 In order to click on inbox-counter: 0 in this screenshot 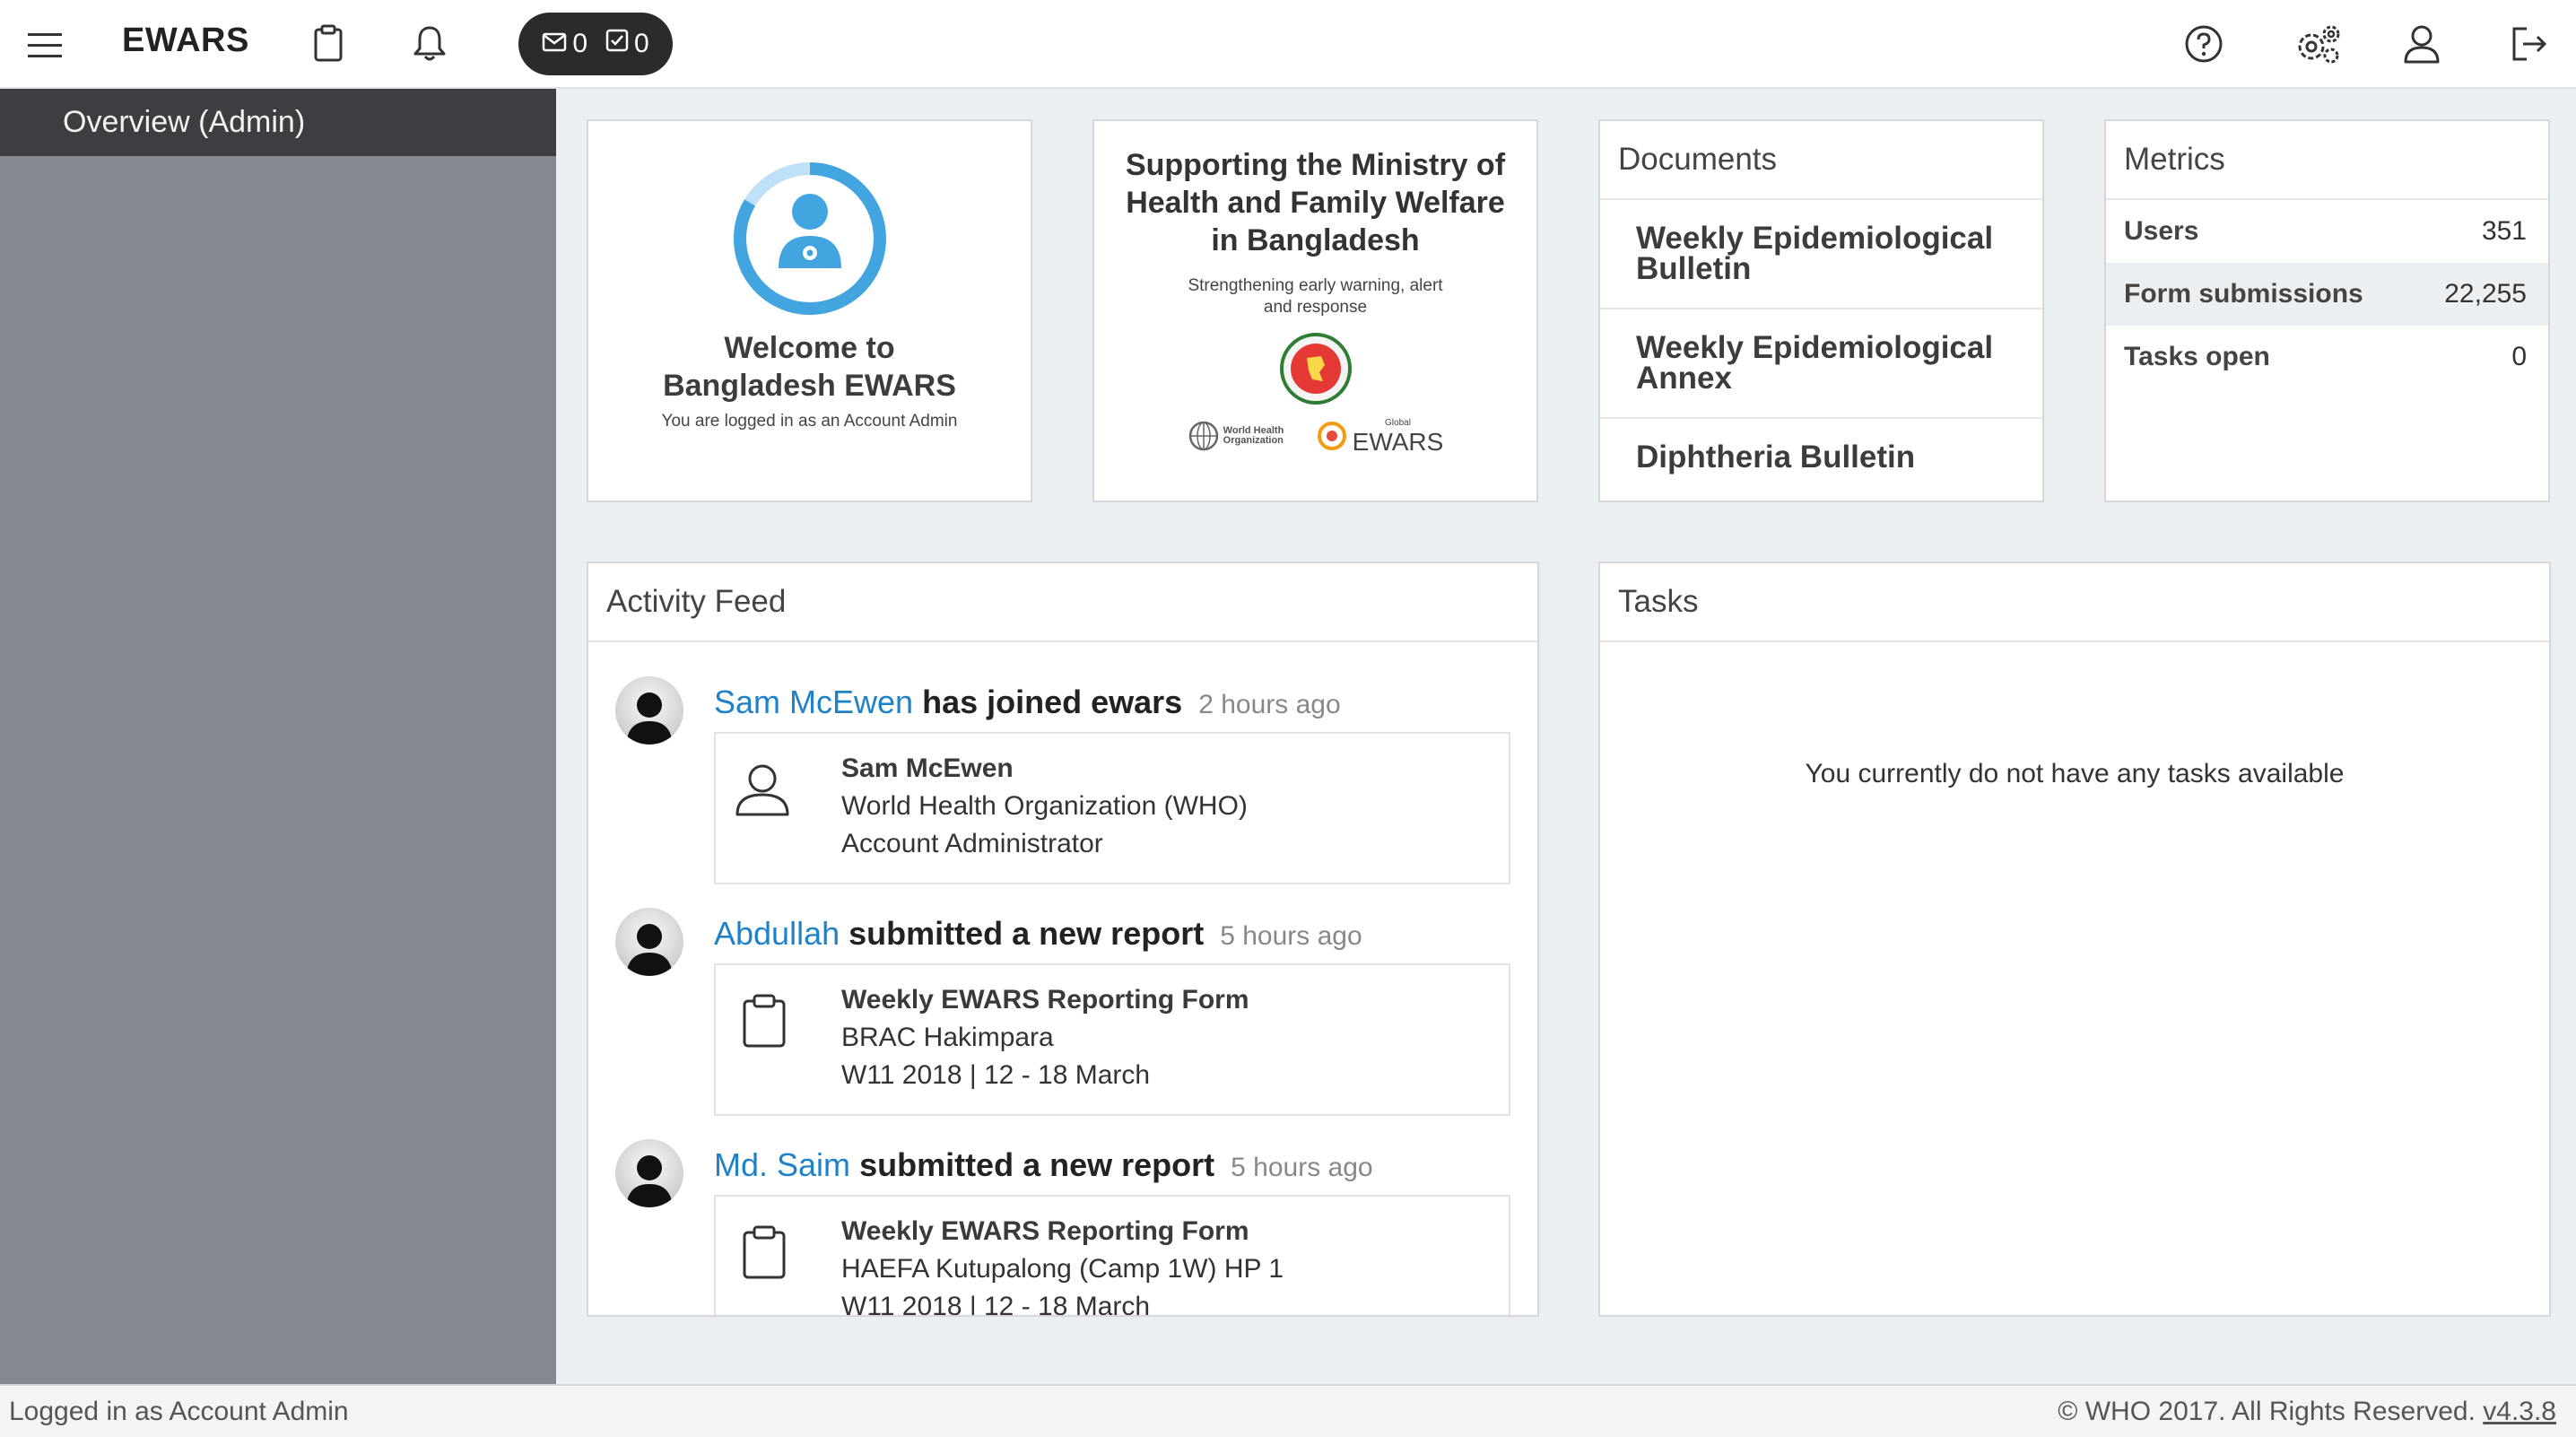, I will do `click(564, 44)`.